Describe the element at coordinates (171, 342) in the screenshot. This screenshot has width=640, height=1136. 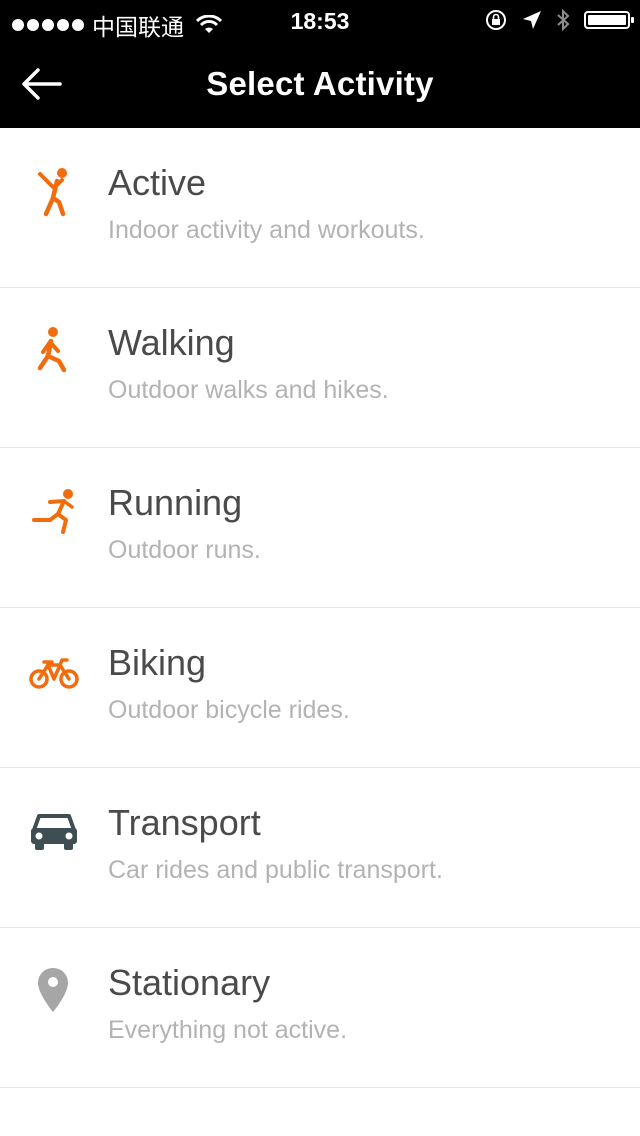
I see `activity-title: Walking` at that location.